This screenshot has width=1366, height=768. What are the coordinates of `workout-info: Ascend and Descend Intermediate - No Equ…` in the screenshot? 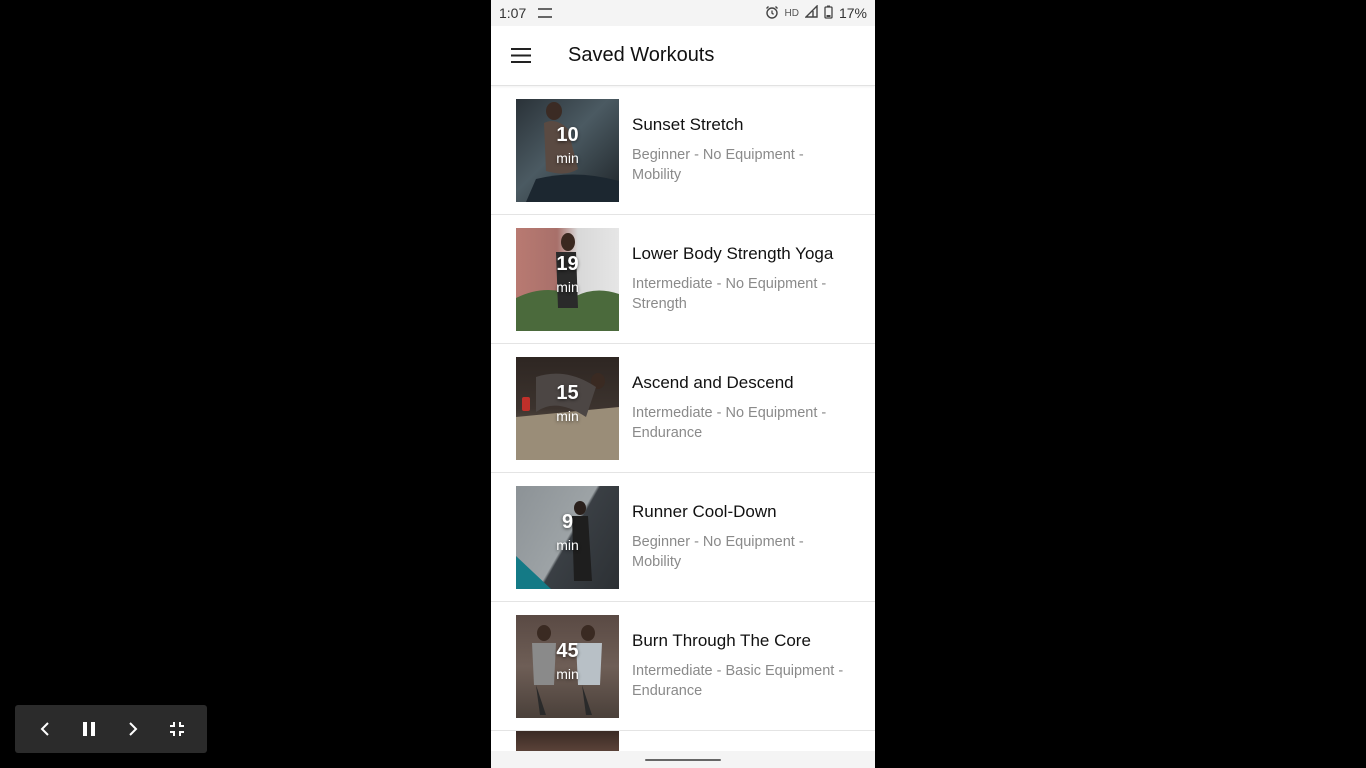 It's located at (742, 408).